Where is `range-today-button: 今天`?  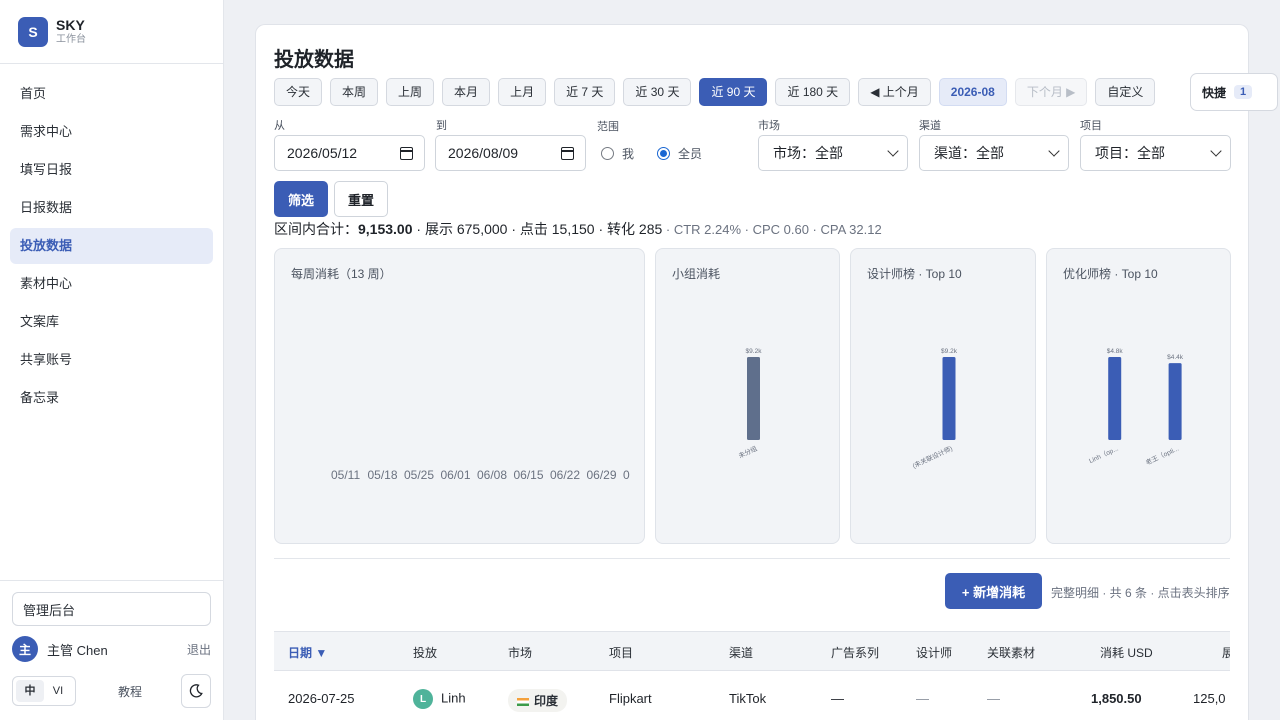 range-today-button: 今天 is located at coordinates (298, 92).